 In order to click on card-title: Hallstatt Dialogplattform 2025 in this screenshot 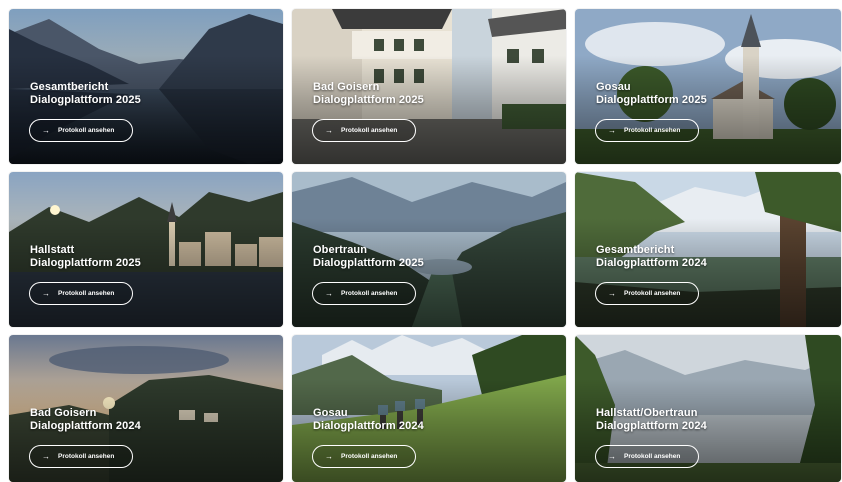, I will do `click(85, 257)`.